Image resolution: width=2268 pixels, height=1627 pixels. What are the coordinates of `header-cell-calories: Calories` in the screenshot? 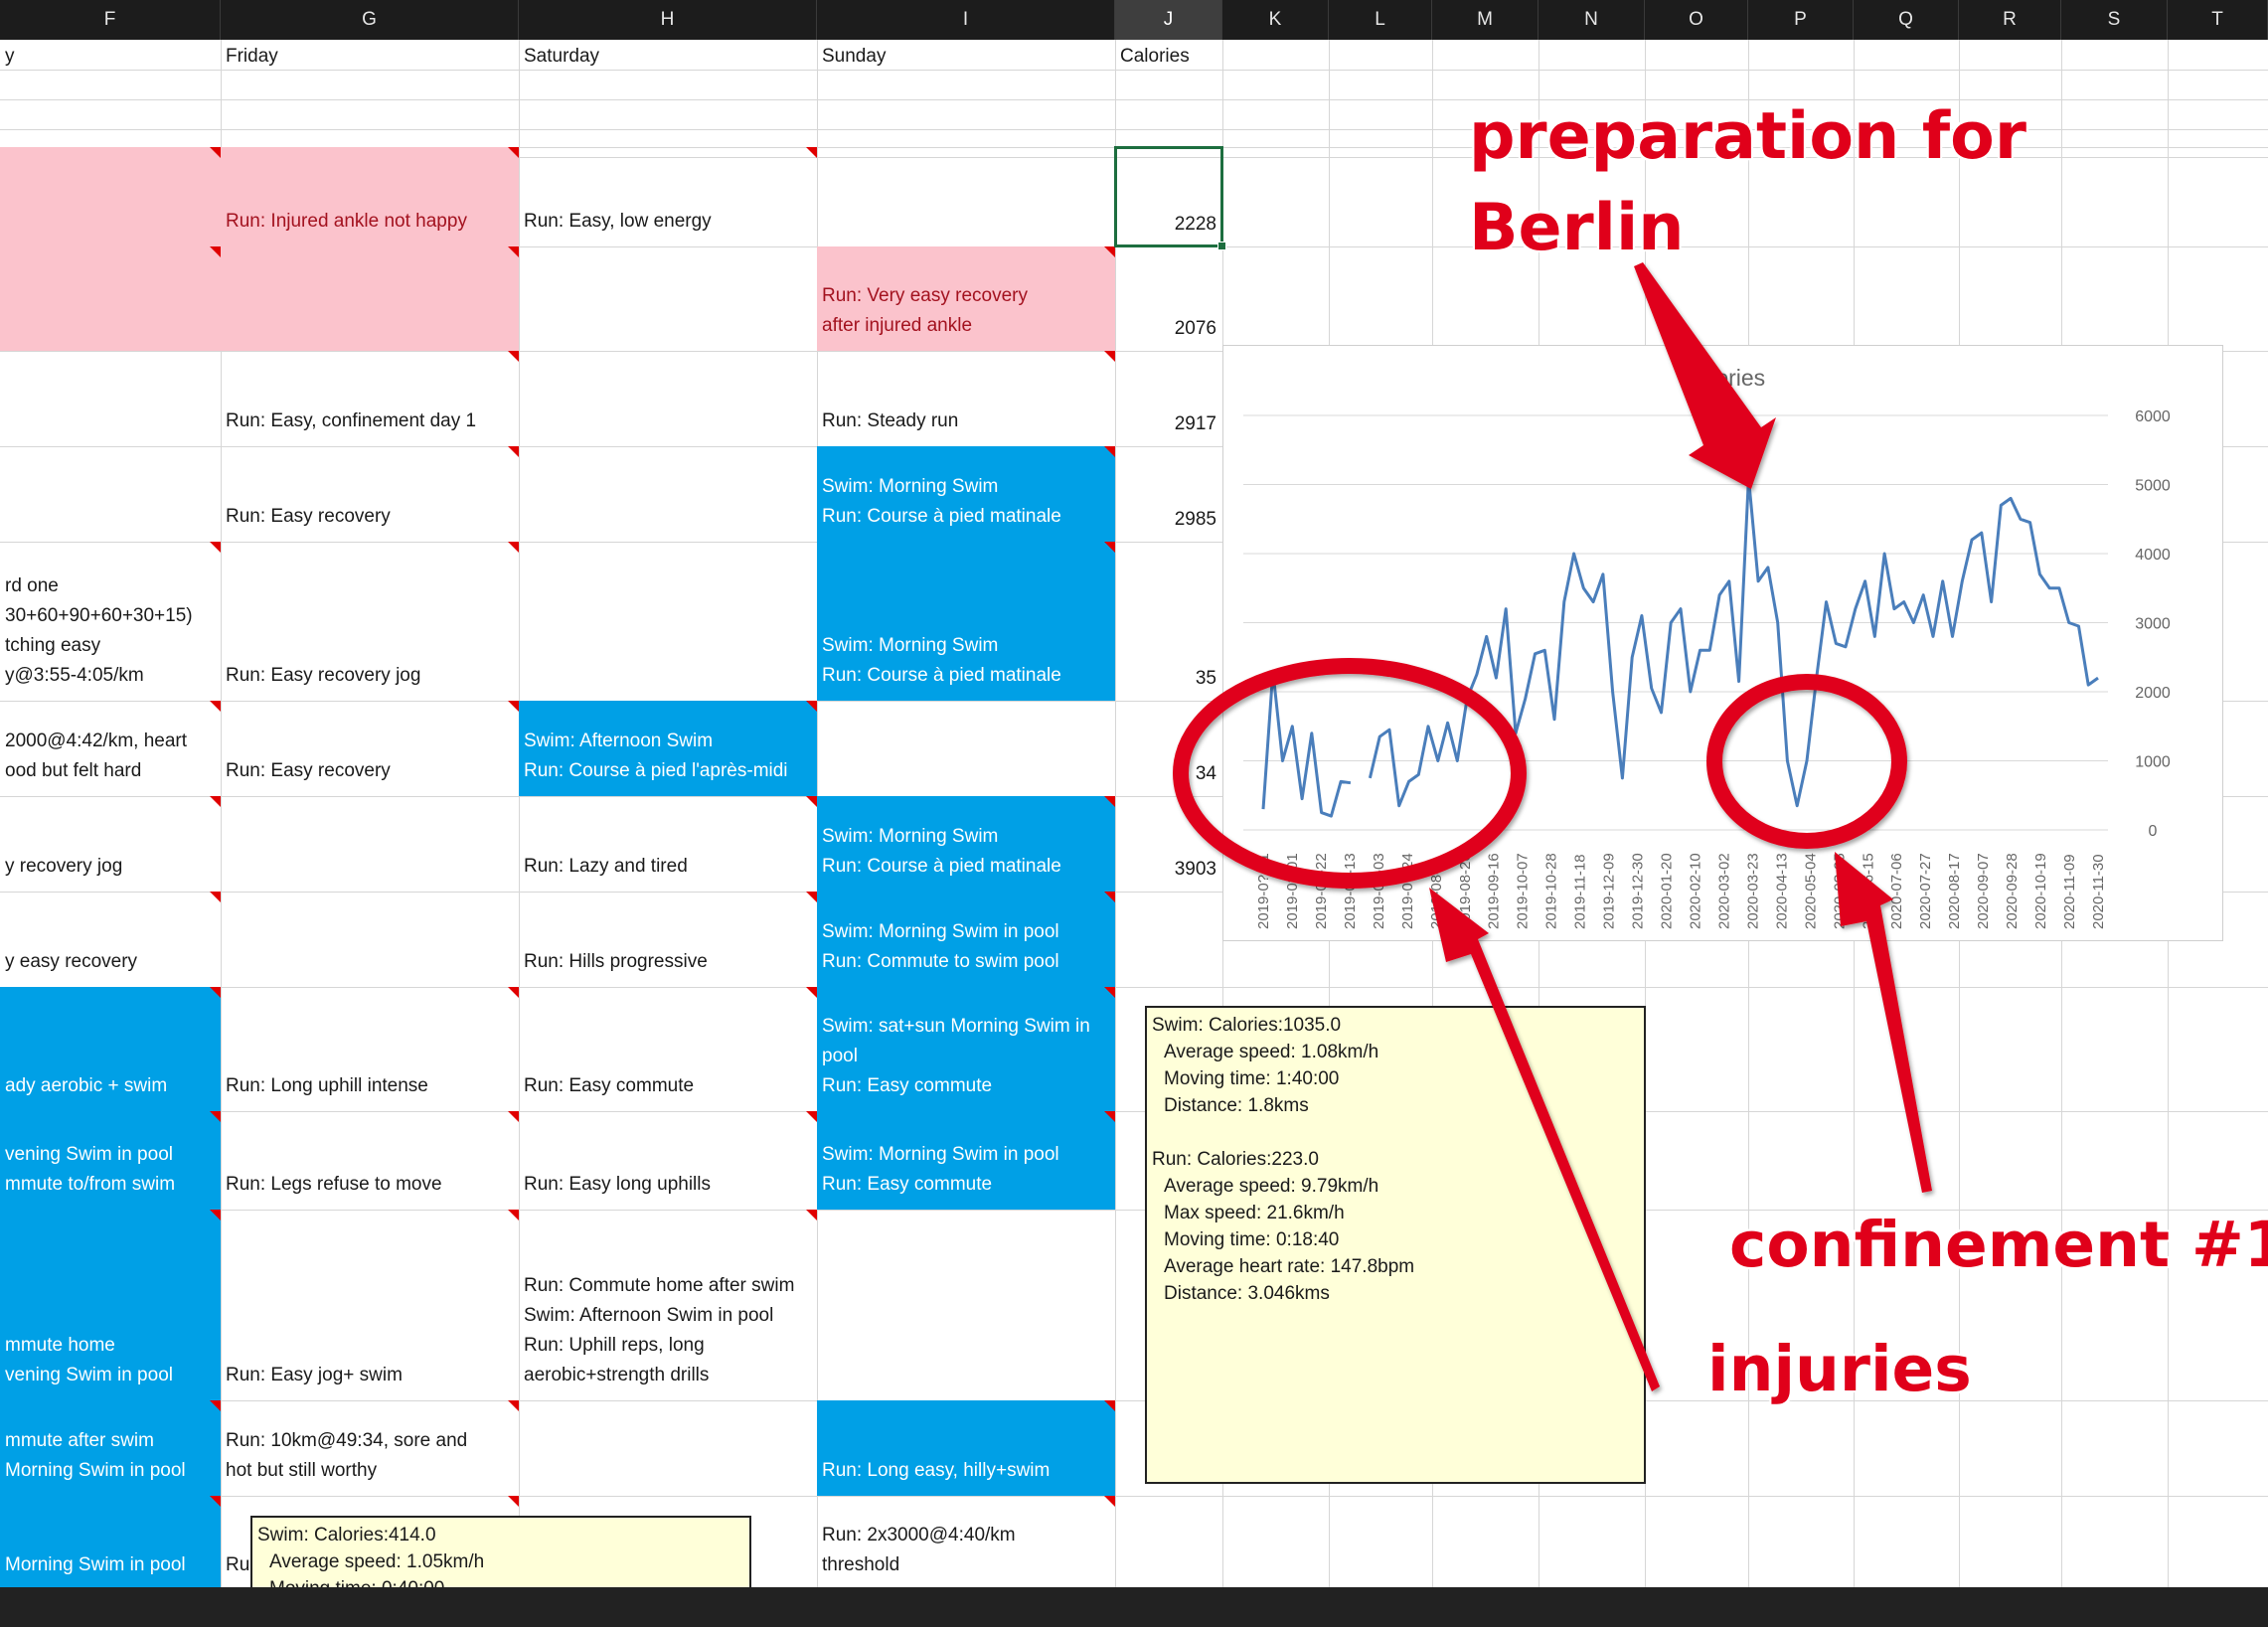 It's located at (1169, 55).